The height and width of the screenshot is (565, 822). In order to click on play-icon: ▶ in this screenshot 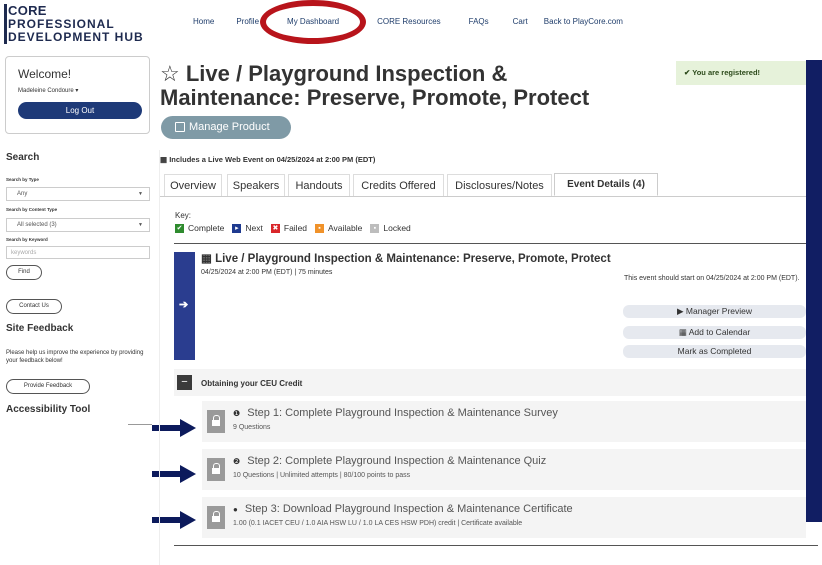, I will do `click(680, 311)`.